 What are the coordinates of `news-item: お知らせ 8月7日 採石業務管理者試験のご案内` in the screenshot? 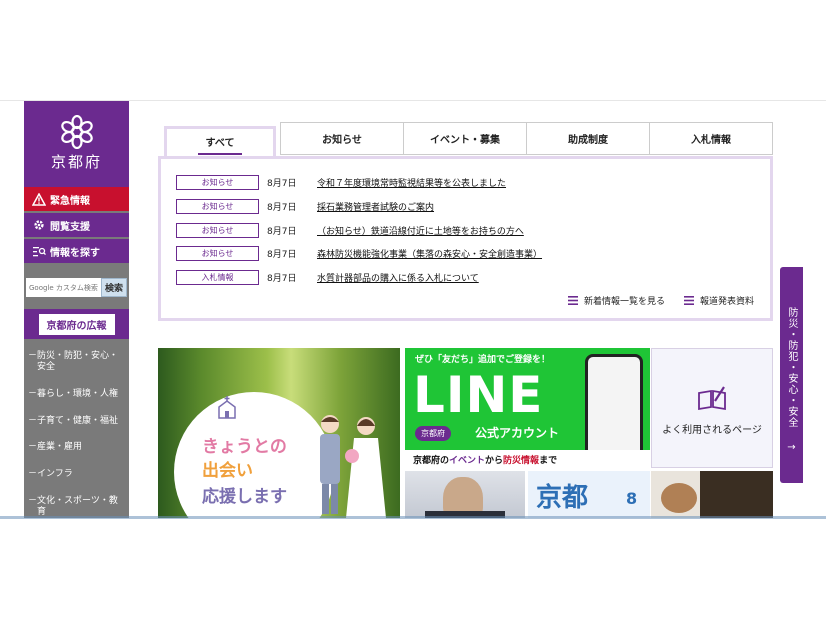 It's located at (305, 206).